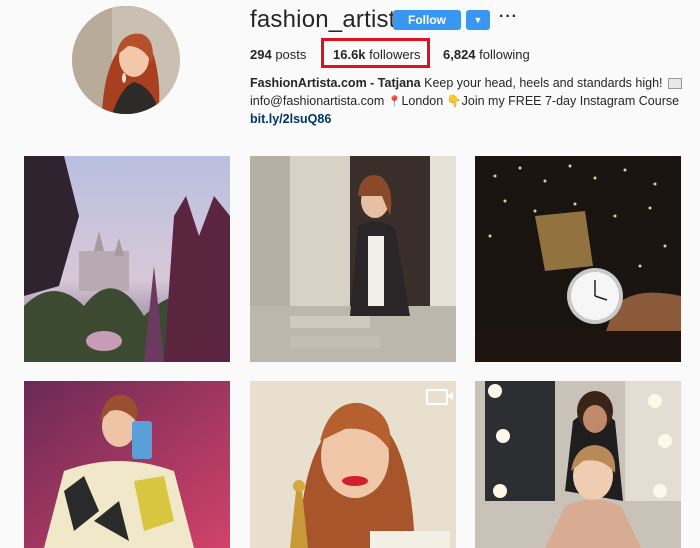 Image resolution: width=700 pixels, height=548 pixels. I want to click on more-horizontal-icon: ···, so click(508, 17).